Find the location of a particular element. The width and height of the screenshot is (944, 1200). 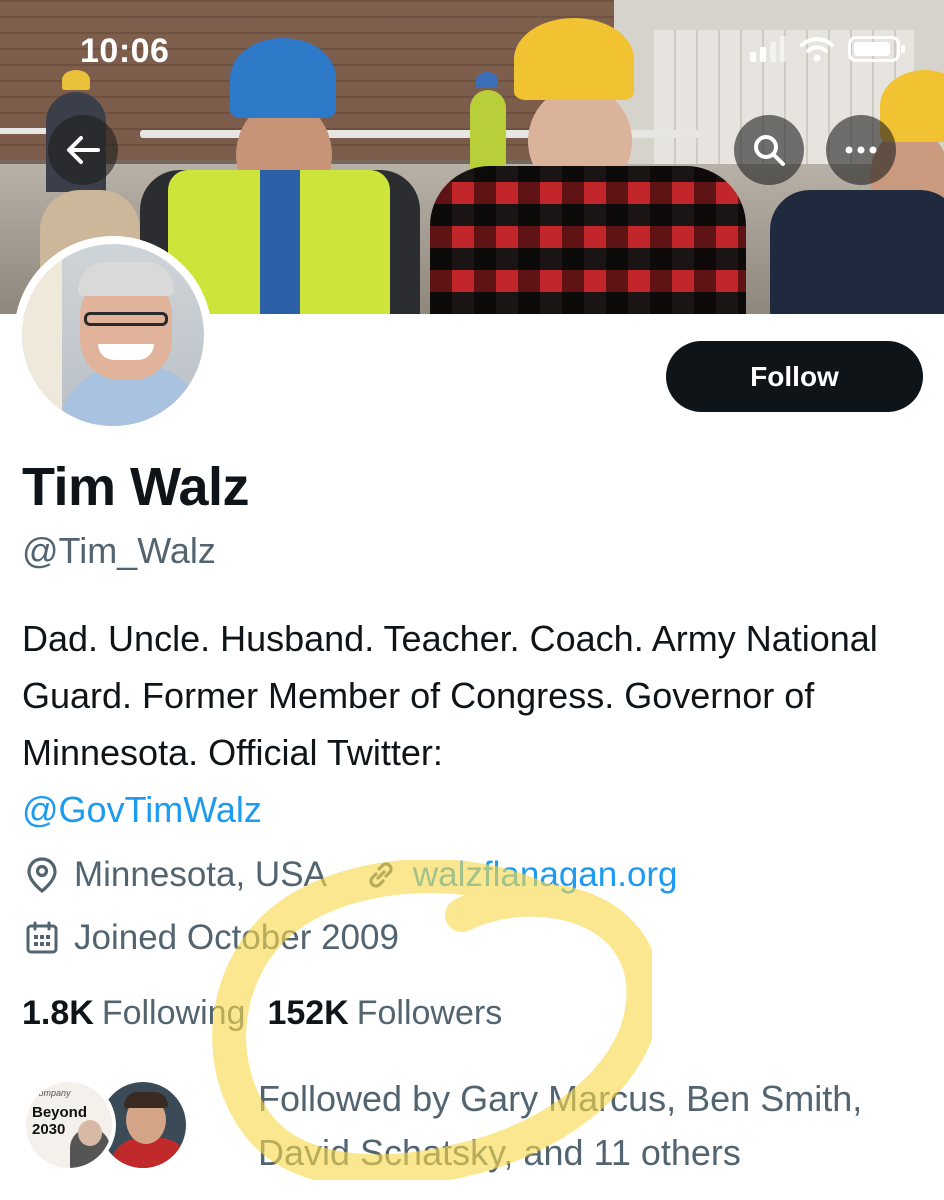

calendar-icon is located at coordinates (42, 938).